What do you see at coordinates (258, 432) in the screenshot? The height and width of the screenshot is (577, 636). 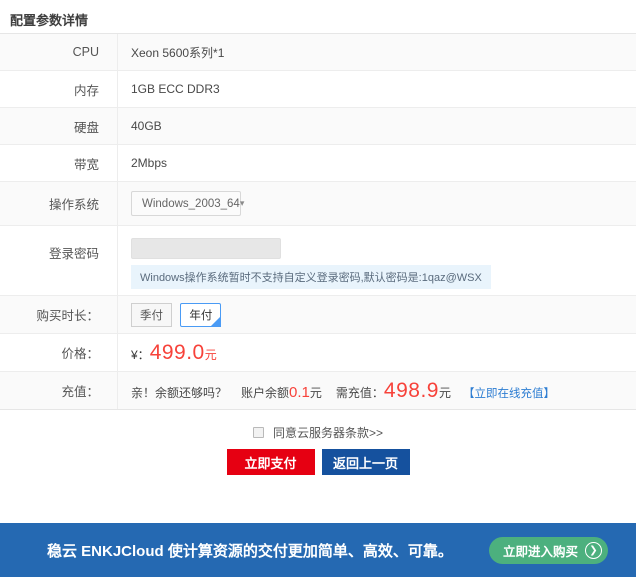 I see `terms-checkbox` at bounding box center [258, 432].